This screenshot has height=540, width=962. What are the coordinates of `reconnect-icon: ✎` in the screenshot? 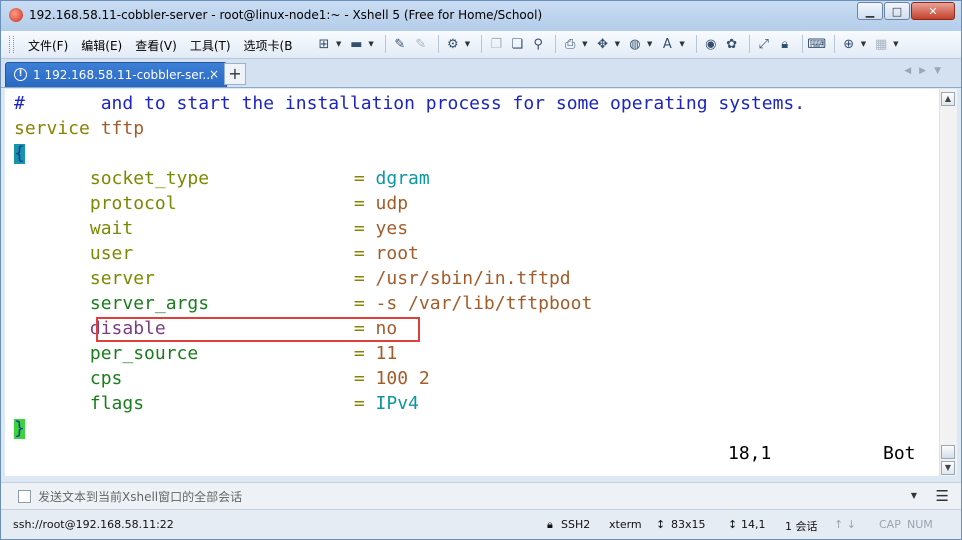 It's located at (400, 44).